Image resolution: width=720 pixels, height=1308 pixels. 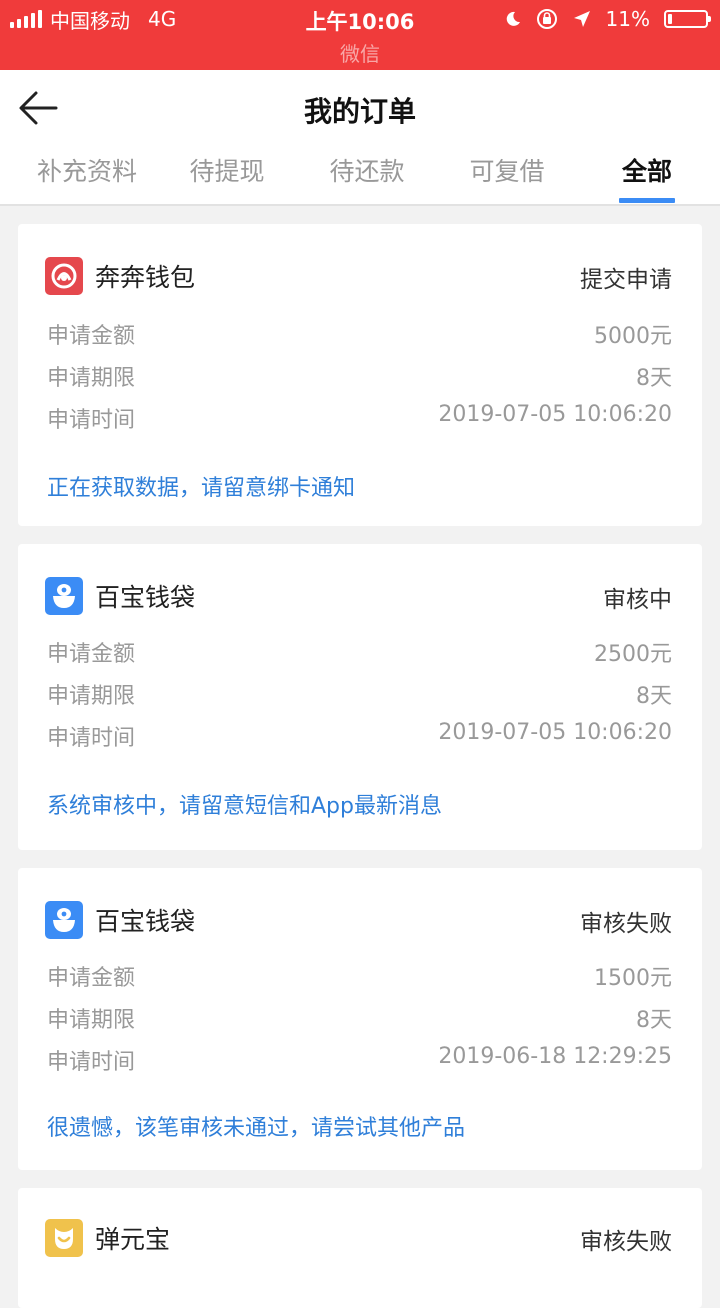 I want to click on amount-value: 1500元, so click(x=633, y=978).